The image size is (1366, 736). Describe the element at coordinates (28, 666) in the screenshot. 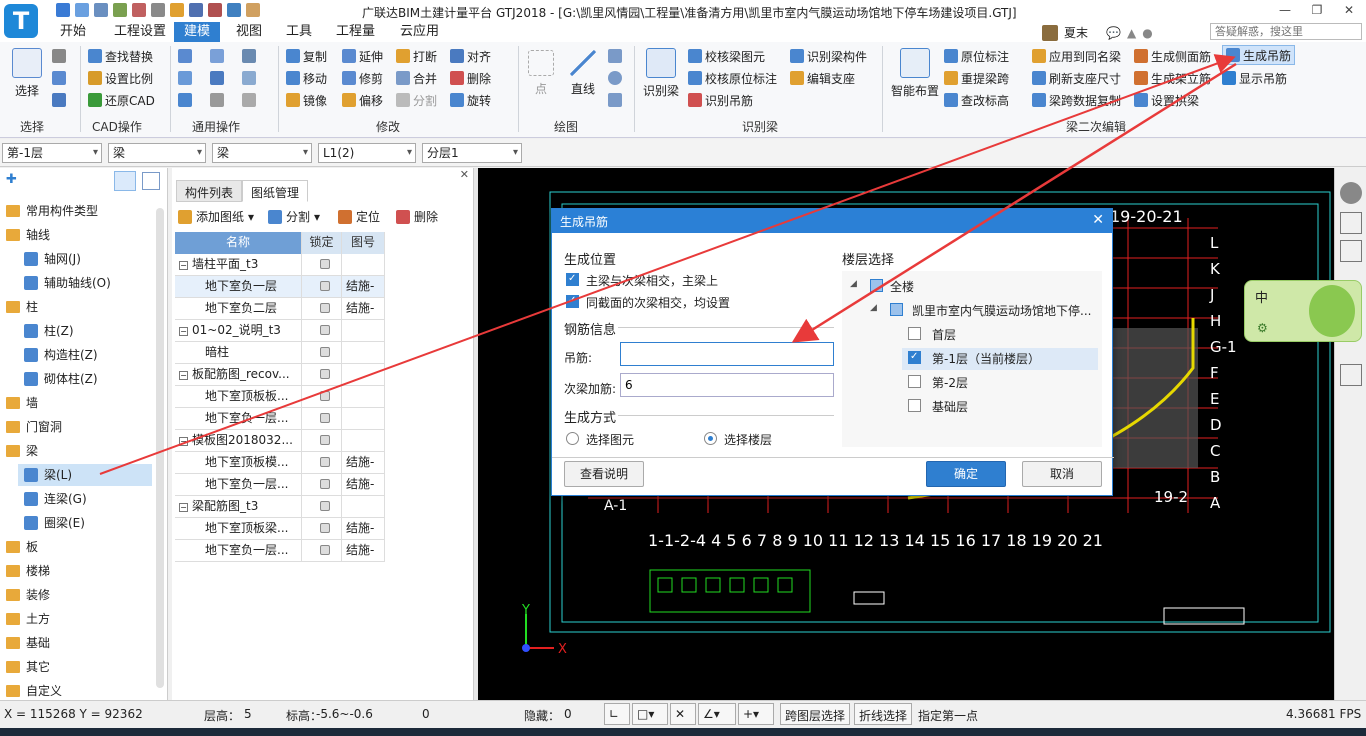

I see `nav-category: 其它` at that location.